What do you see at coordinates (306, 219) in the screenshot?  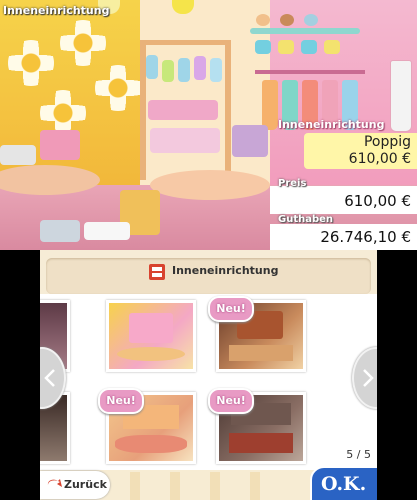 I see `balance-label: Guthaben` at bounding box center [306, 219].